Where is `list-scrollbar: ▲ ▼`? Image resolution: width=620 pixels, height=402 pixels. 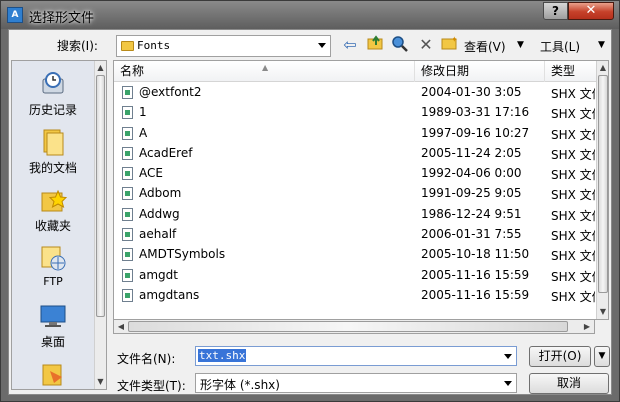 list-scrollbar: ▲ ▼ is located at coordinates (602, 190).